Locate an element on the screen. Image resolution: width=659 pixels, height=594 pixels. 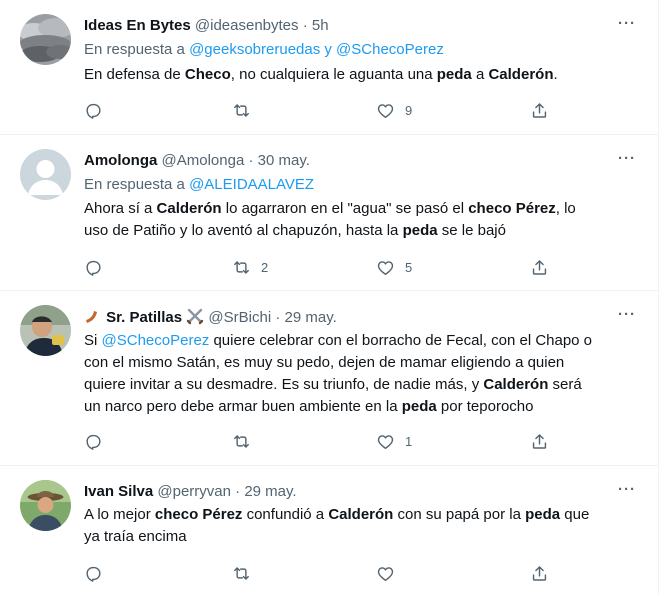
text-segment: , lo is located at coordinates (565, 208).